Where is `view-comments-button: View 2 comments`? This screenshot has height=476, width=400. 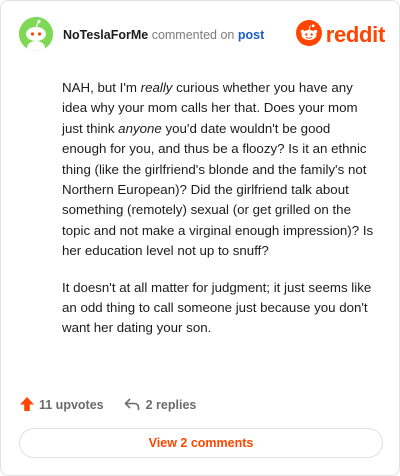 view-comments-button: View 2 comments is located at coordinates (201, 443).